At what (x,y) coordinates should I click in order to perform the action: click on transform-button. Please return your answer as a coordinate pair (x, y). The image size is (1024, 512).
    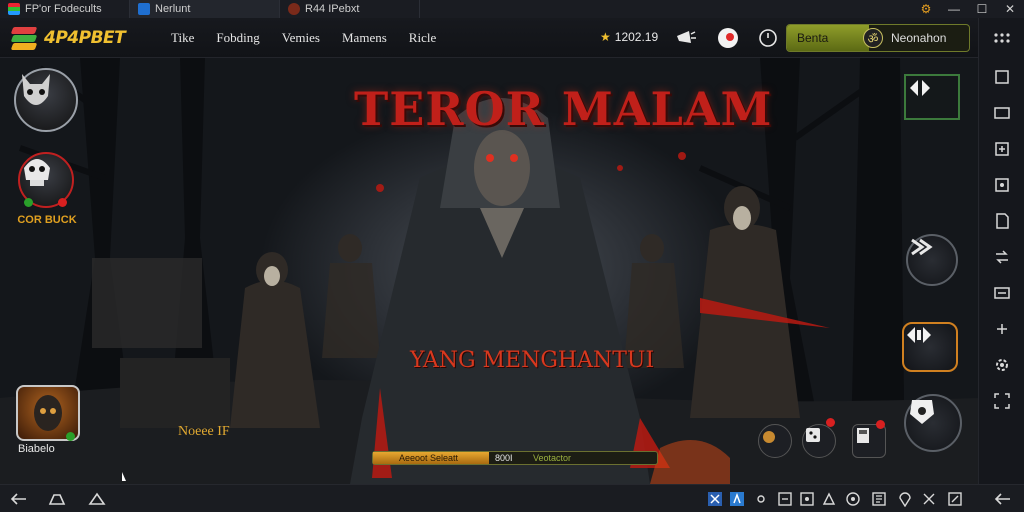
    Looking at the image, I should click on (932, 97).